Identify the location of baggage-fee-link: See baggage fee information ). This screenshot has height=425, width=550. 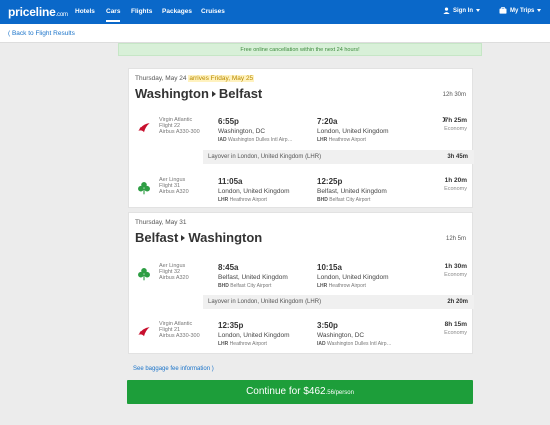
(173, 369).